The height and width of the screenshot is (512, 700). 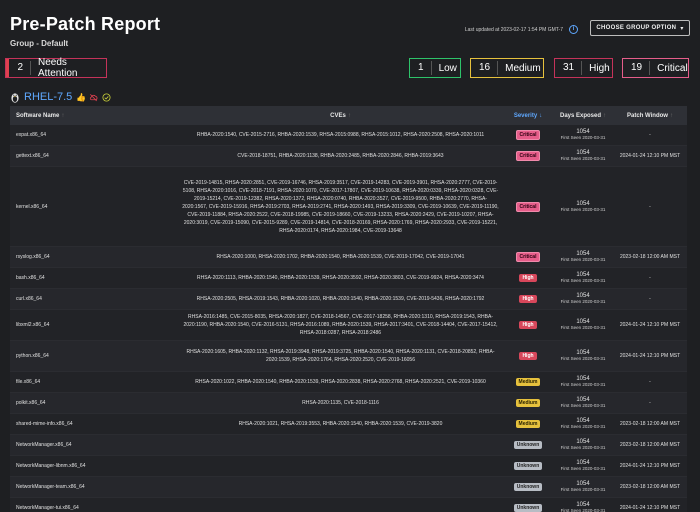 I want to click on page-title: Pre-Patch Report, so click(x=85, y=24).